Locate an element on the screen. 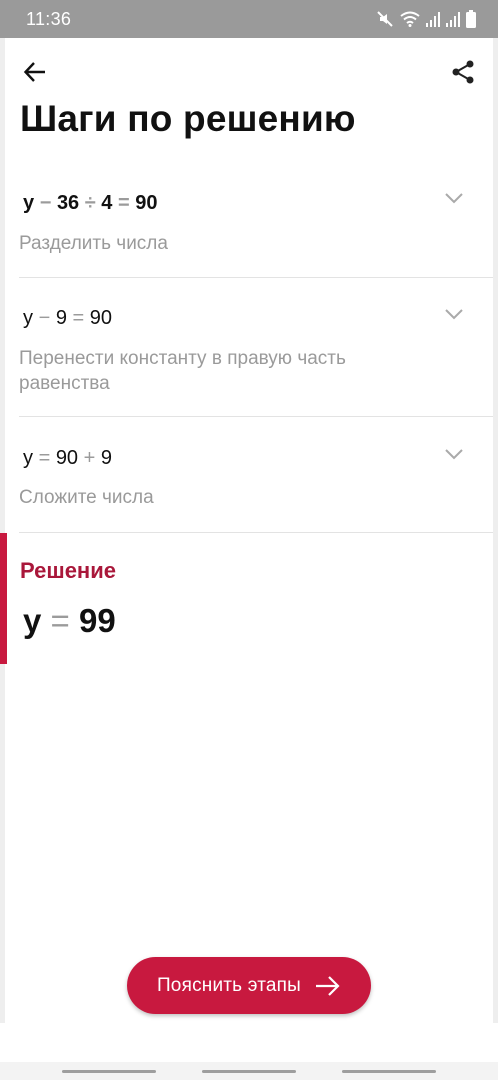  solution-equation: y = 99 is located at coordinates (69, 621).